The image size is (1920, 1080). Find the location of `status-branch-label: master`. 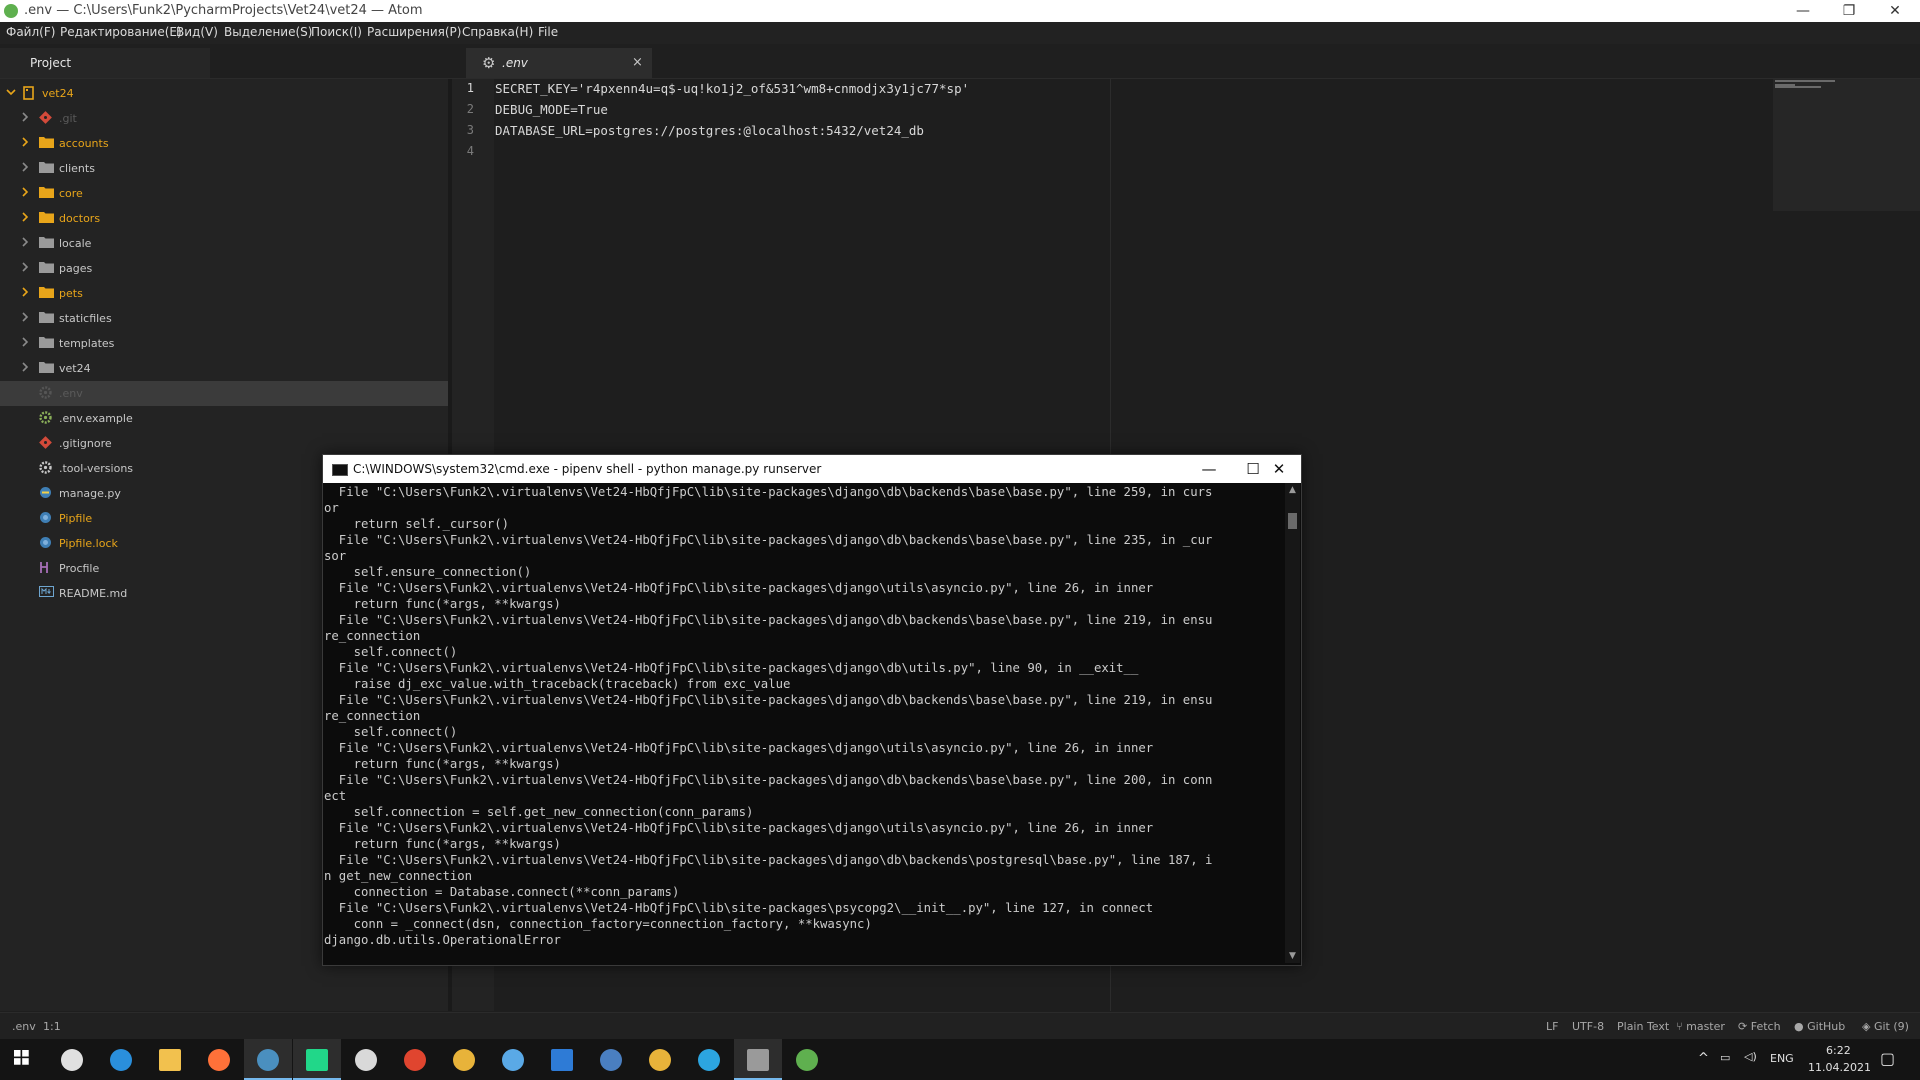

status-branch-label: master is located at coordinates (1705, 1026).